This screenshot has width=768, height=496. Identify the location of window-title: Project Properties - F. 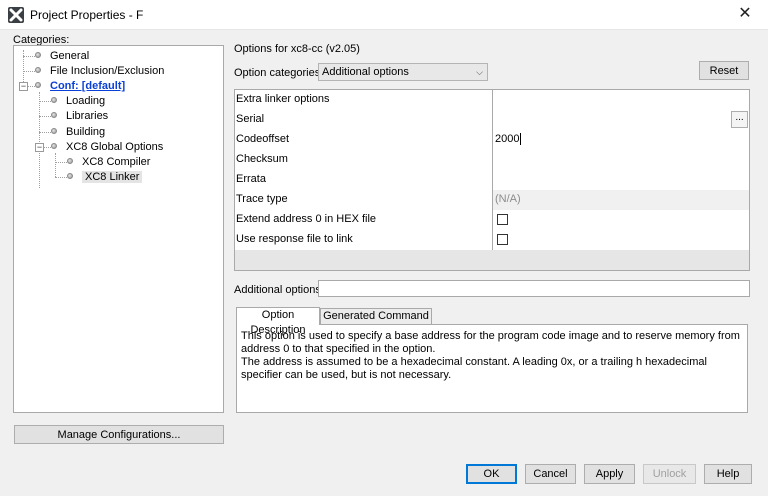
(87, 15).